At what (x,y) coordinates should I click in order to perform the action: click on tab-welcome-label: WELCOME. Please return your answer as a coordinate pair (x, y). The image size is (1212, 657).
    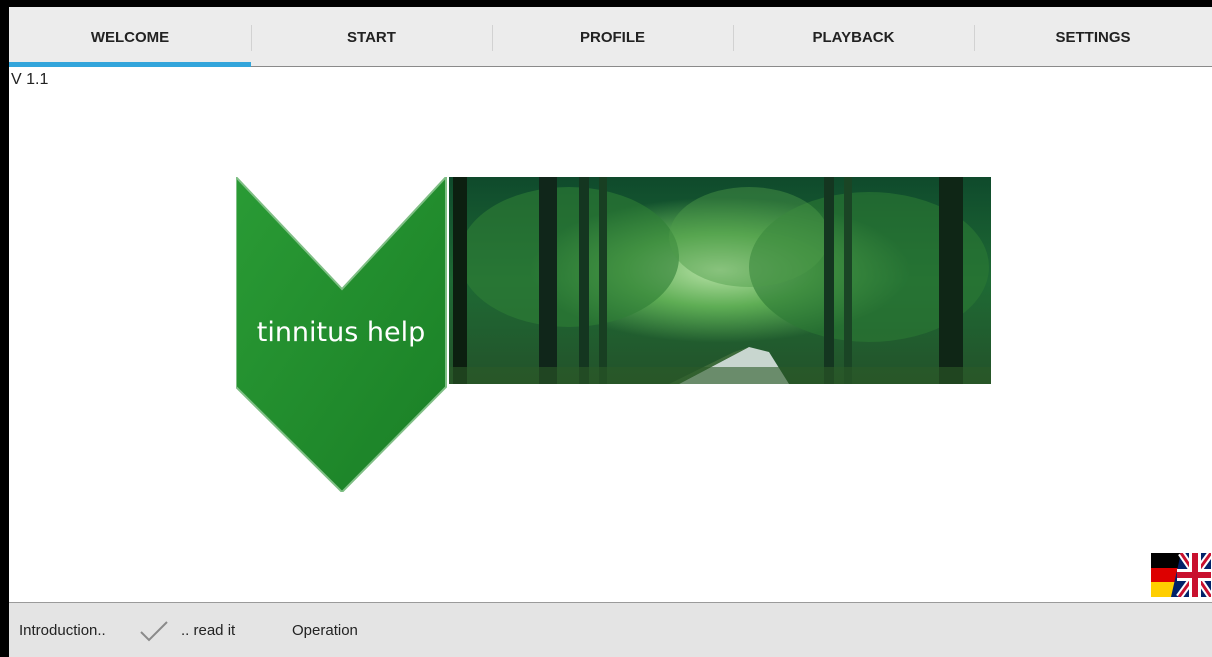
    Looking at the image, I should click on (130, 37).